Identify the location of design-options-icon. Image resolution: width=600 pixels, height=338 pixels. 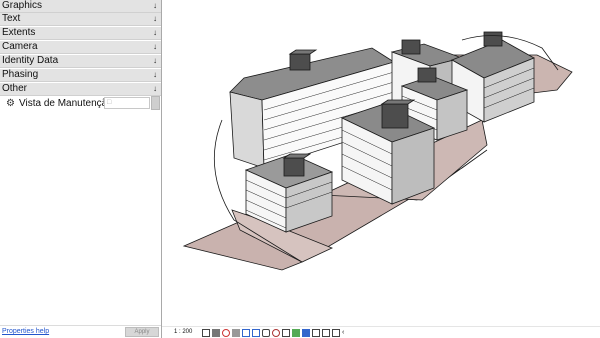
(336, 333).